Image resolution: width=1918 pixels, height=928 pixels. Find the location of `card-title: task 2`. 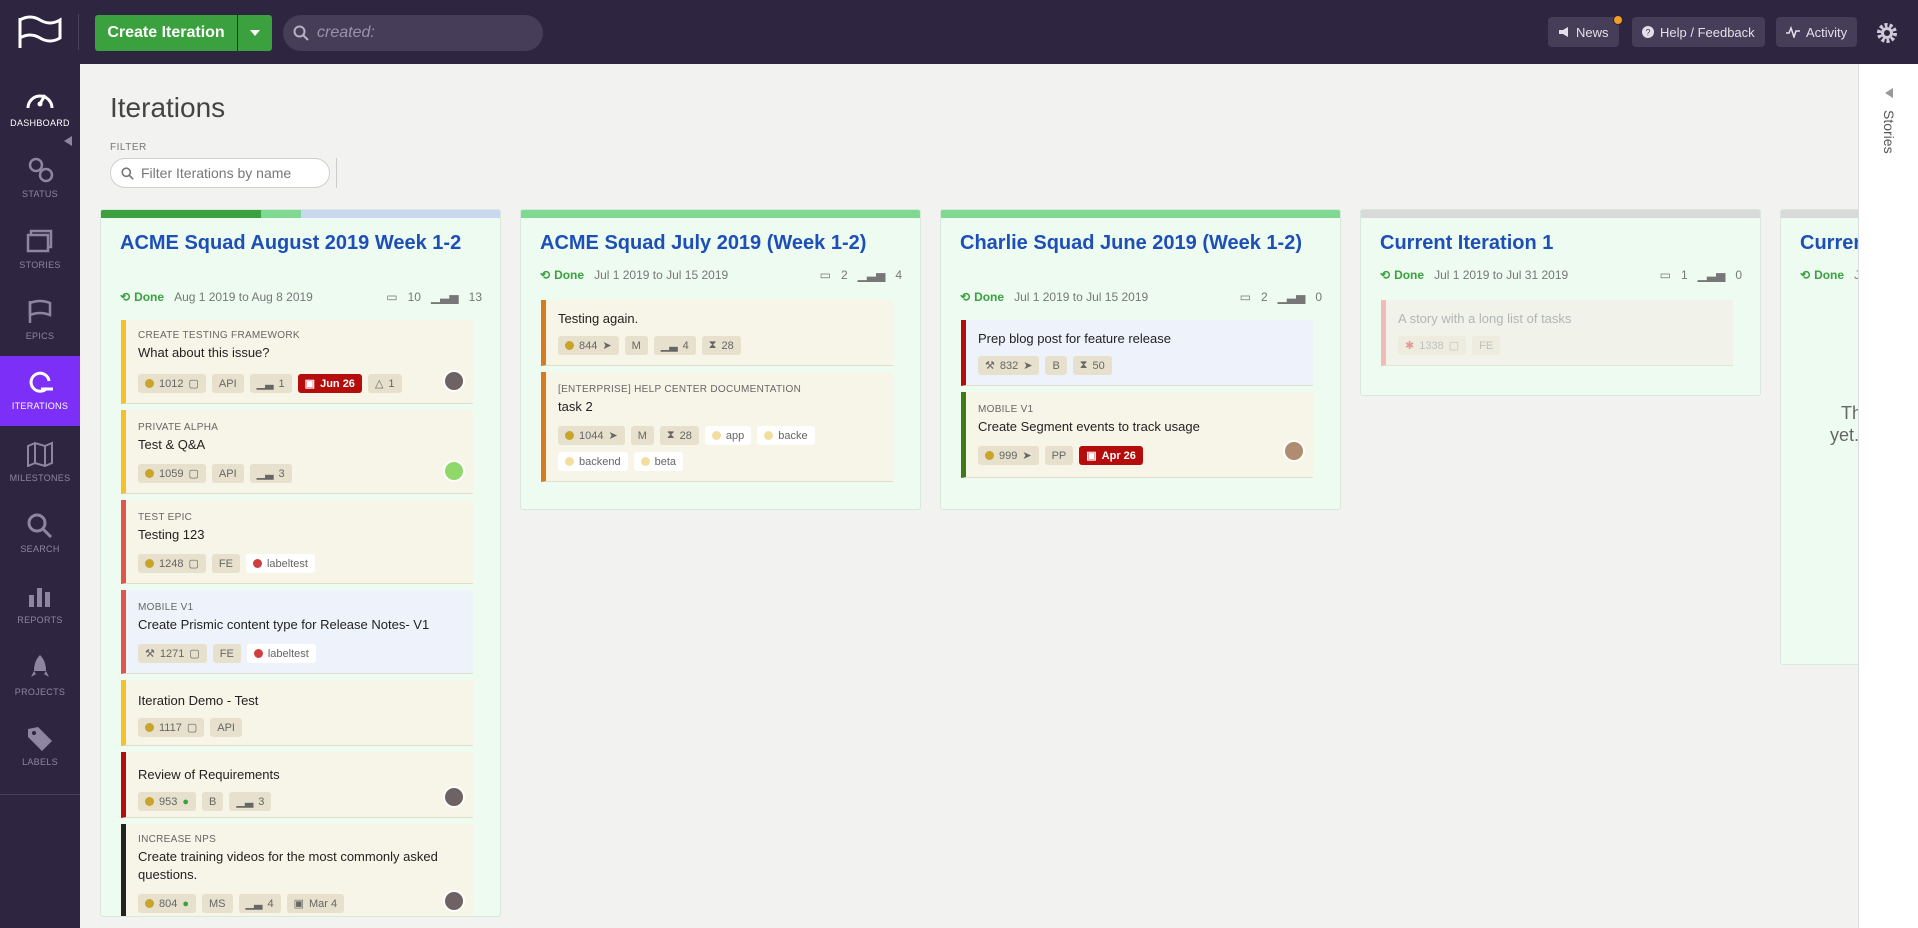

card-title: task 2 is located at coordinates (575, 406).